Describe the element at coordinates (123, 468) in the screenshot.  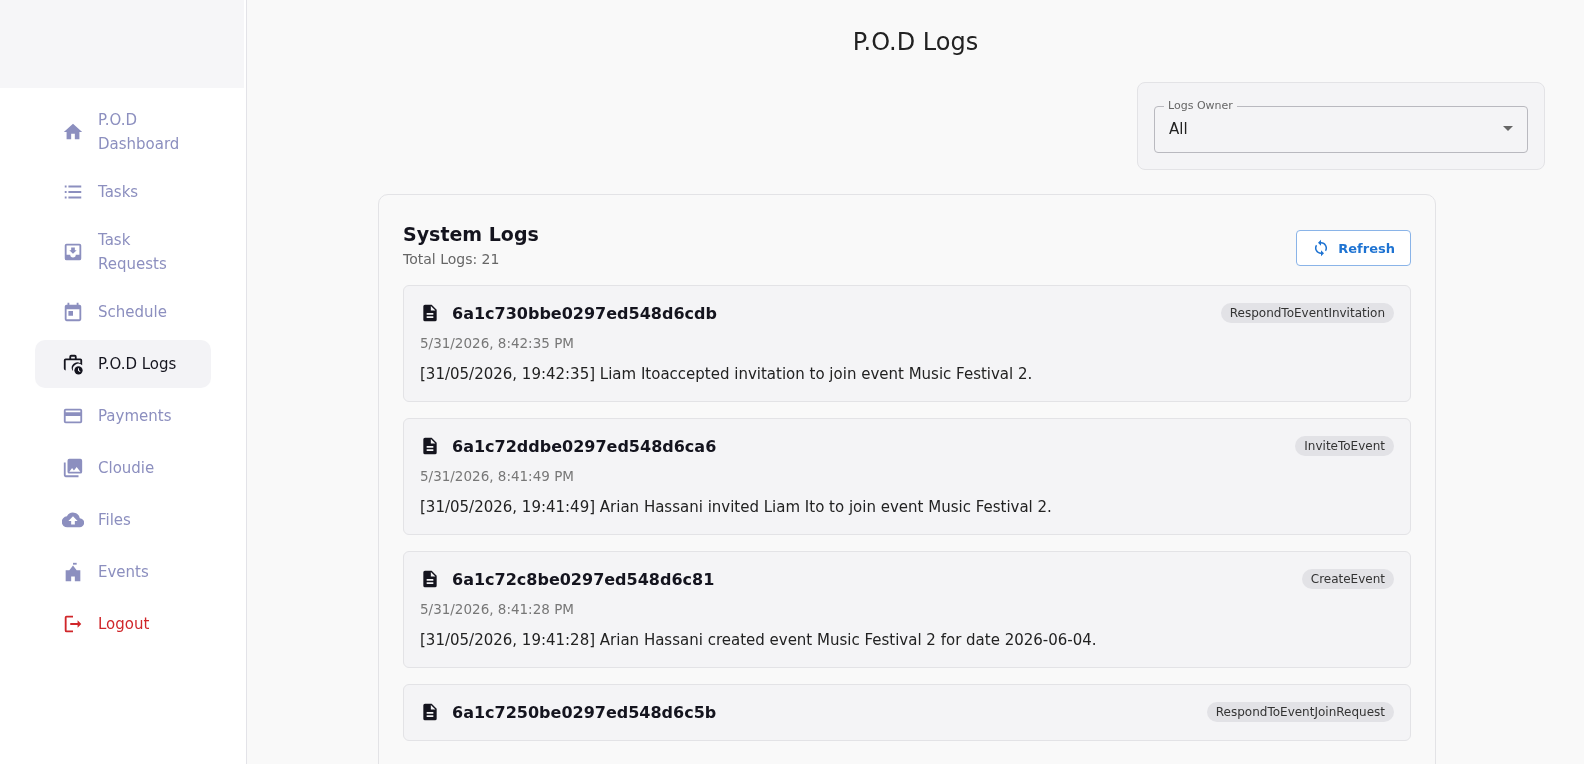
I see `nav-item: Cloudie` at that location.